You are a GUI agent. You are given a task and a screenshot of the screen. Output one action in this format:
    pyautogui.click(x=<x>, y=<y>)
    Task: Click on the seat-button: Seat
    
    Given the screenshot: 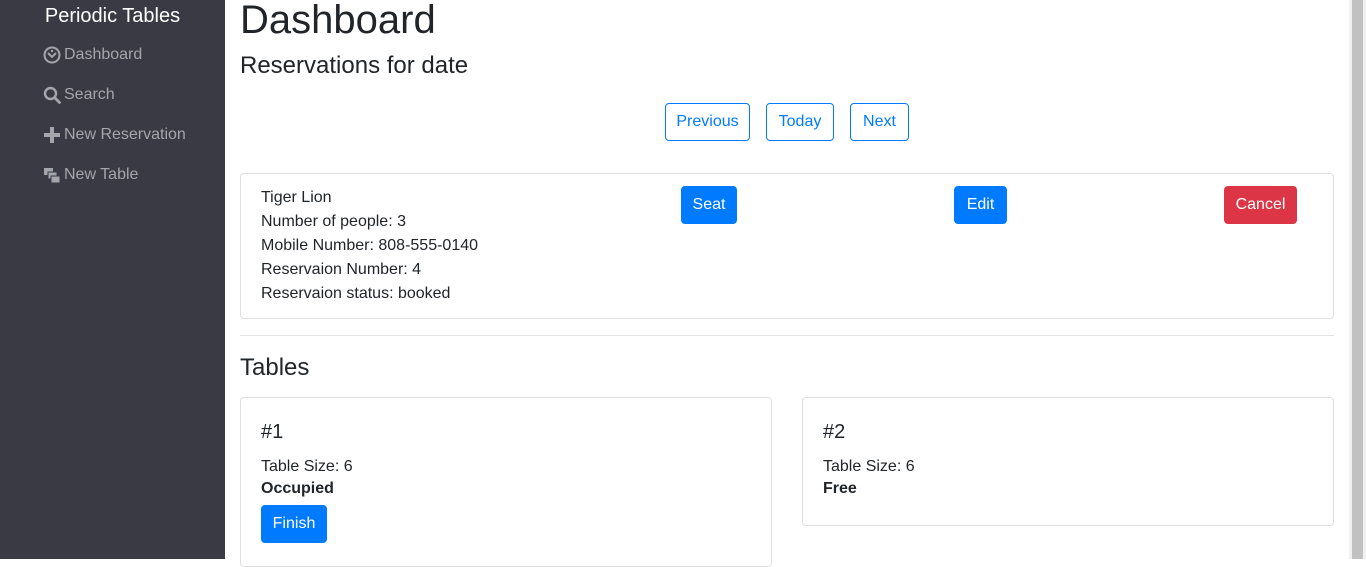 What is the action you would take?
    pyautogui.click(x=709, y=205)
    